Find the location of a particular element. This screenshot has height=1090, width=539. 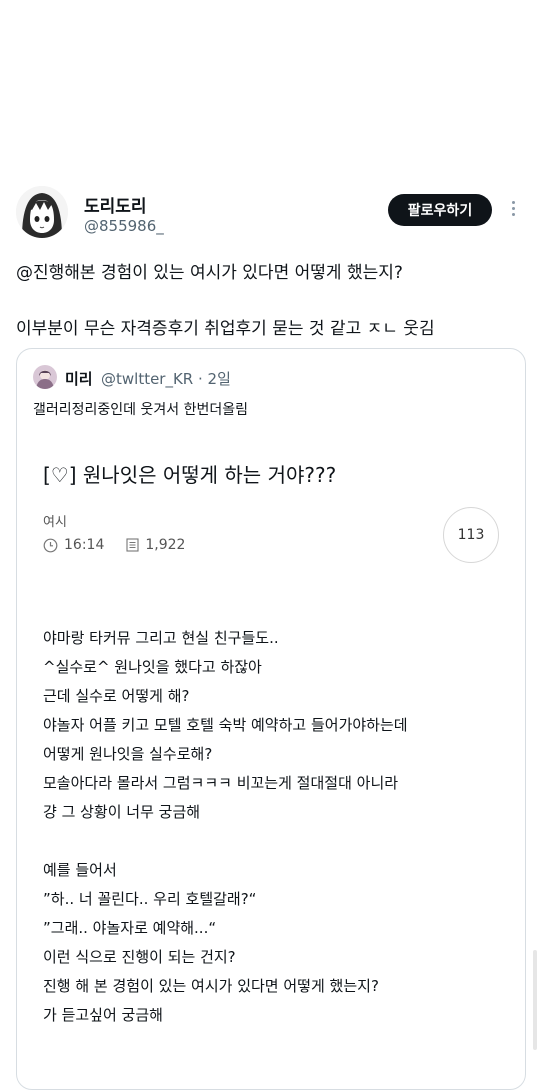

quoted-avatar-icon is located at coordinates (45, 377).